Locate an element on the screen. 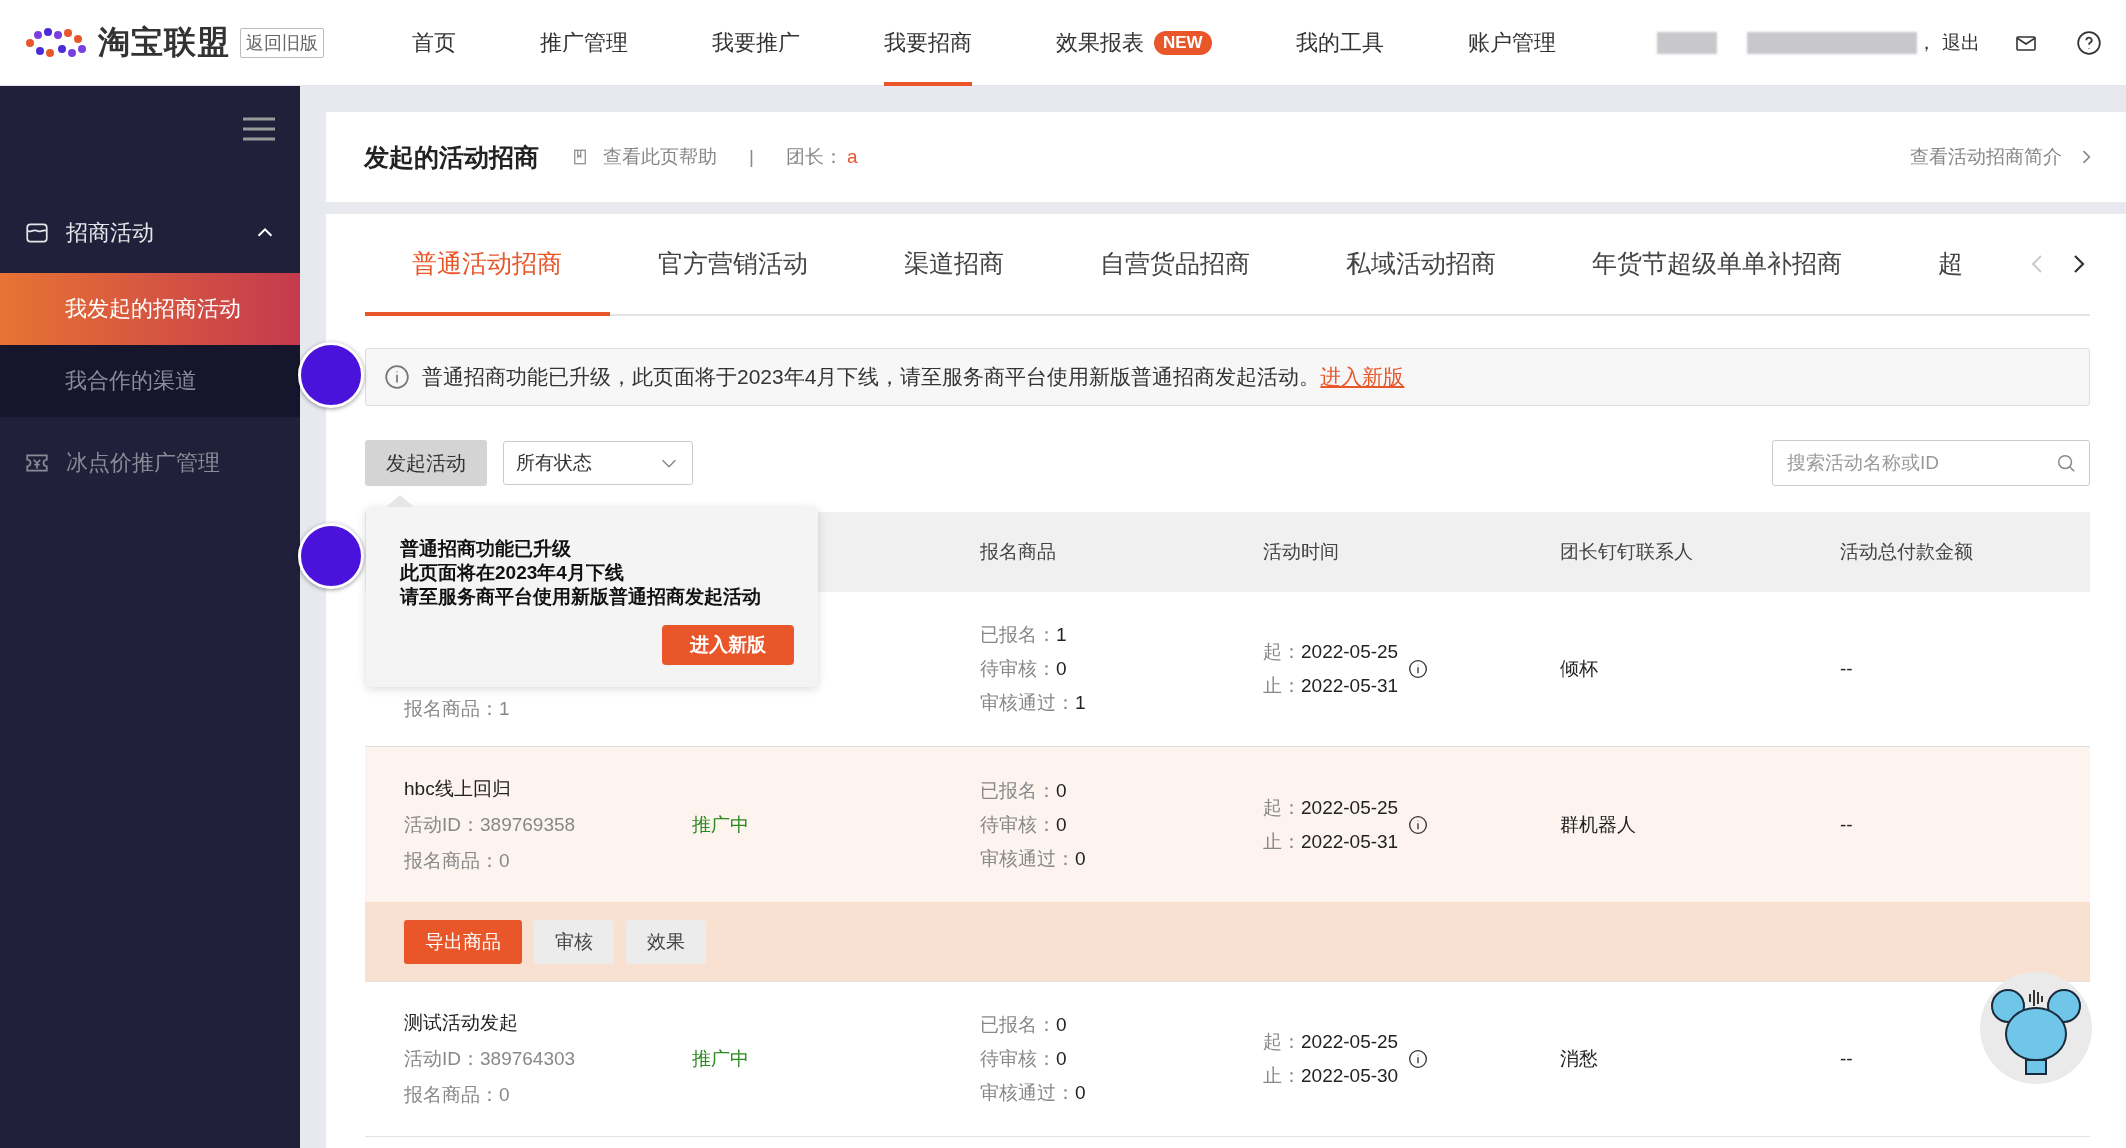  nav-item: 我要推广 is located at coordinates (756, 43).